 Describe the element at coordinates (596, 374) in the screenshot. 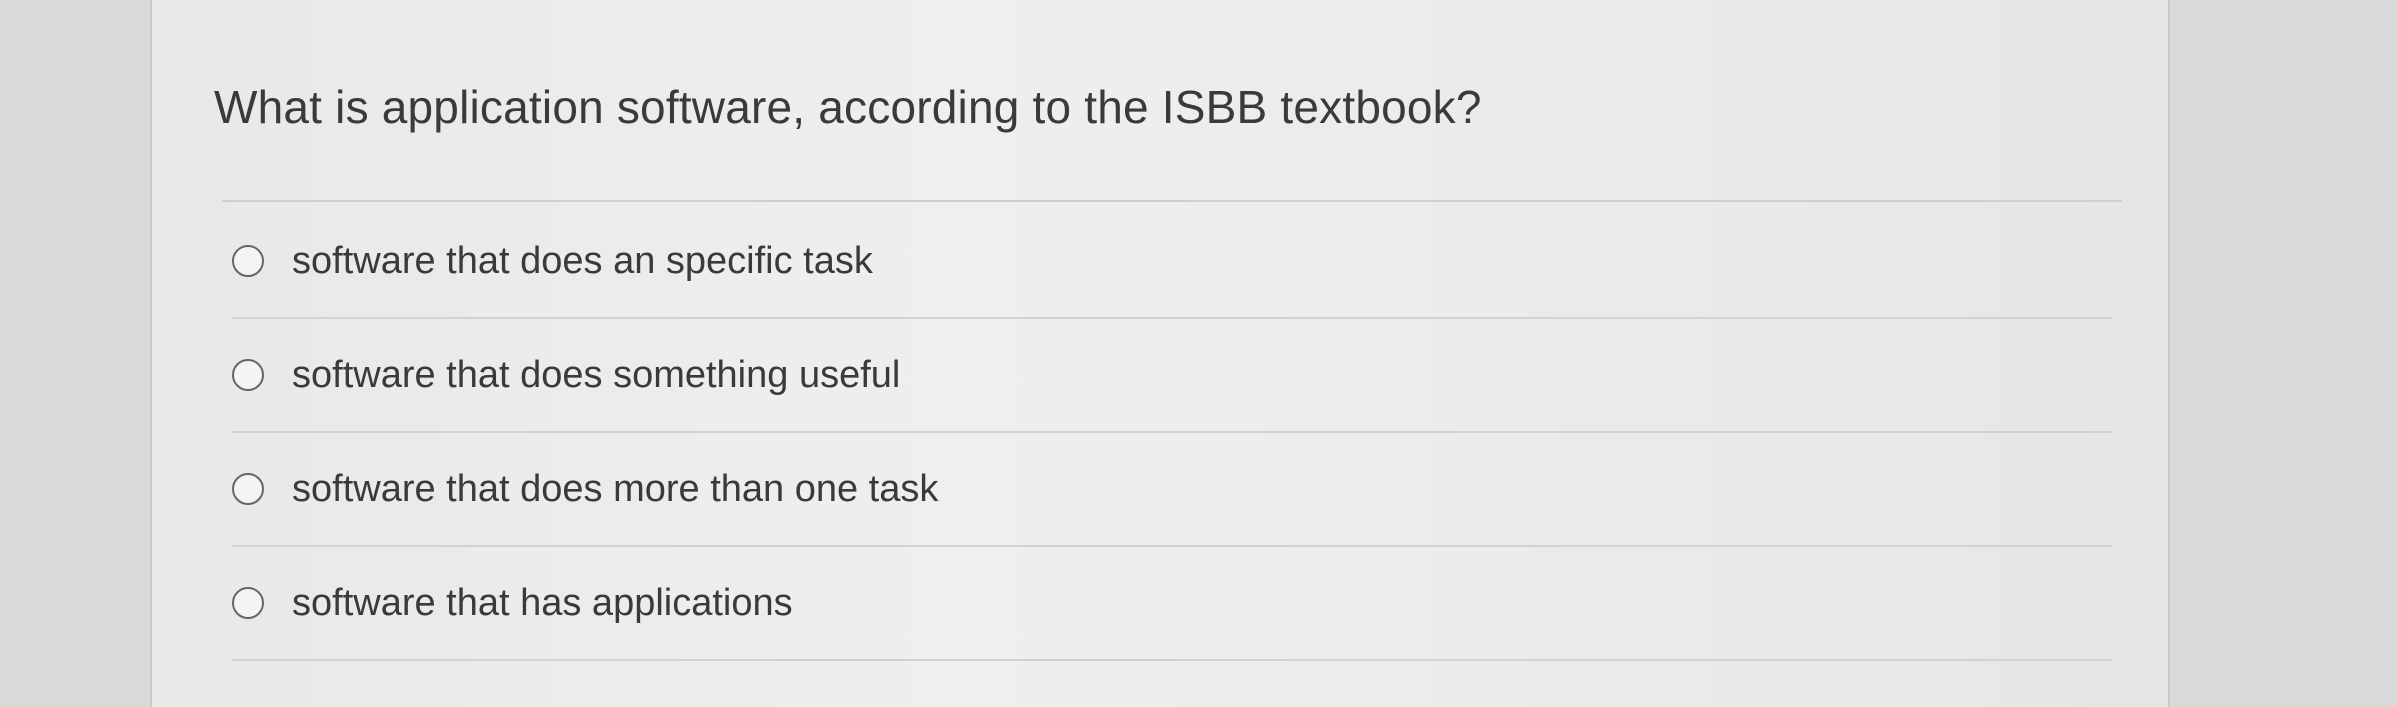

I see `answer-label: software that does something useful` at that location.